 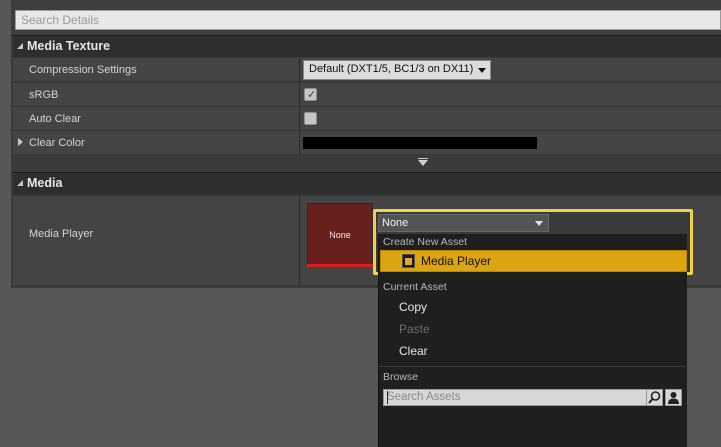 I want to click on menu-heading-browse: Browse, so click(x=401, y=377).